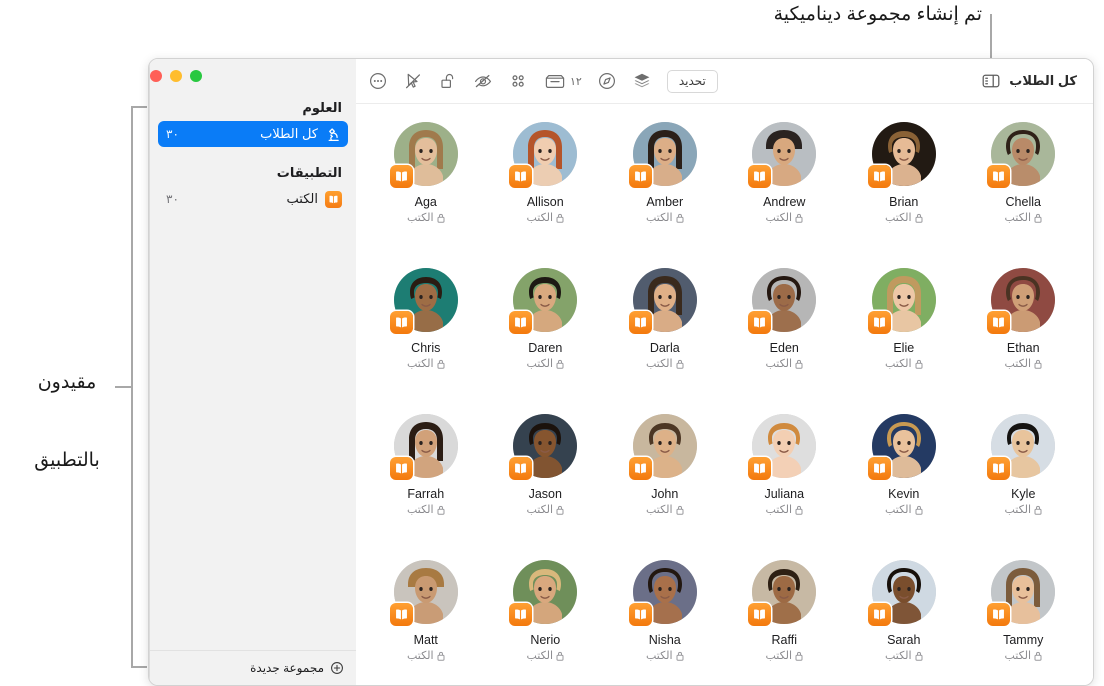 The image size is (1104, 686). I want to click on more-options-icon, so click(378, 81).